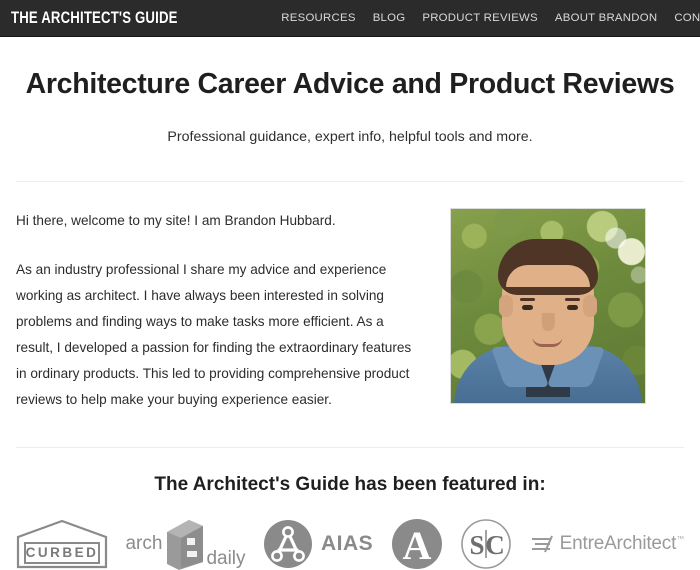  Describe the element at coordinates (347, 543) in the screenshot. I see `aias-label: AIAS` at that location.